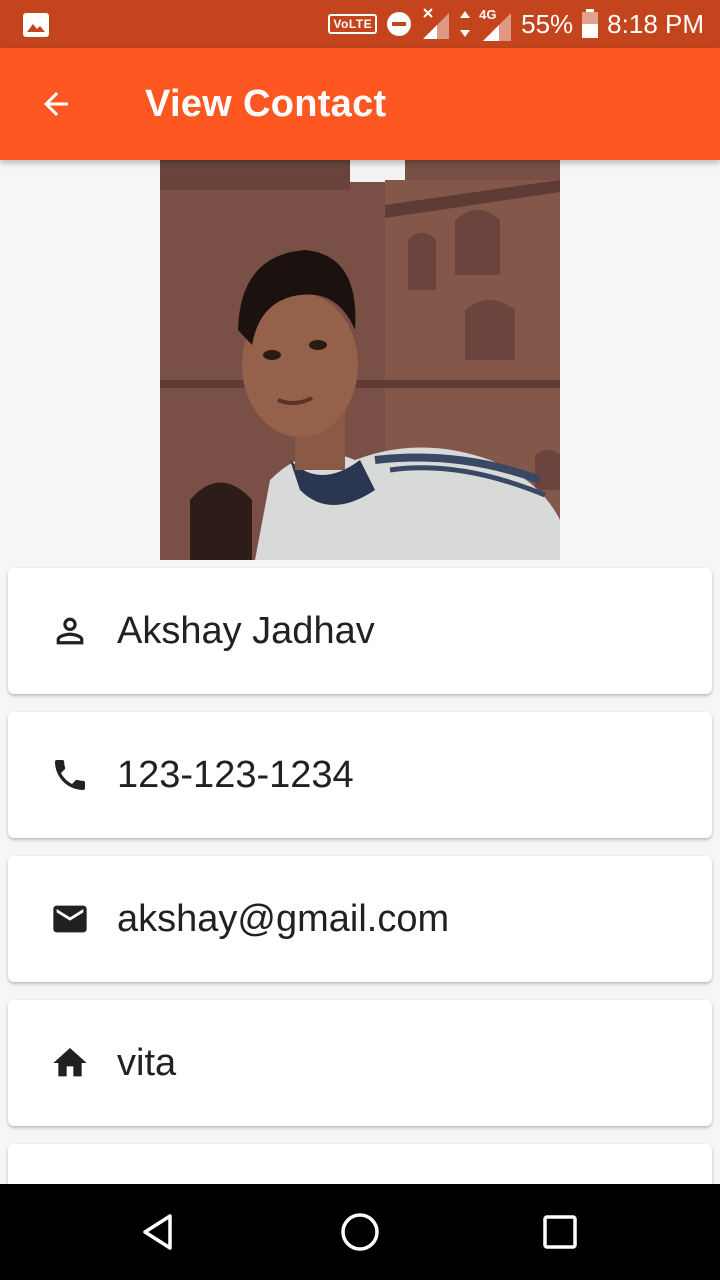  I want to click on nav-recents-button, so click(560, 1232).